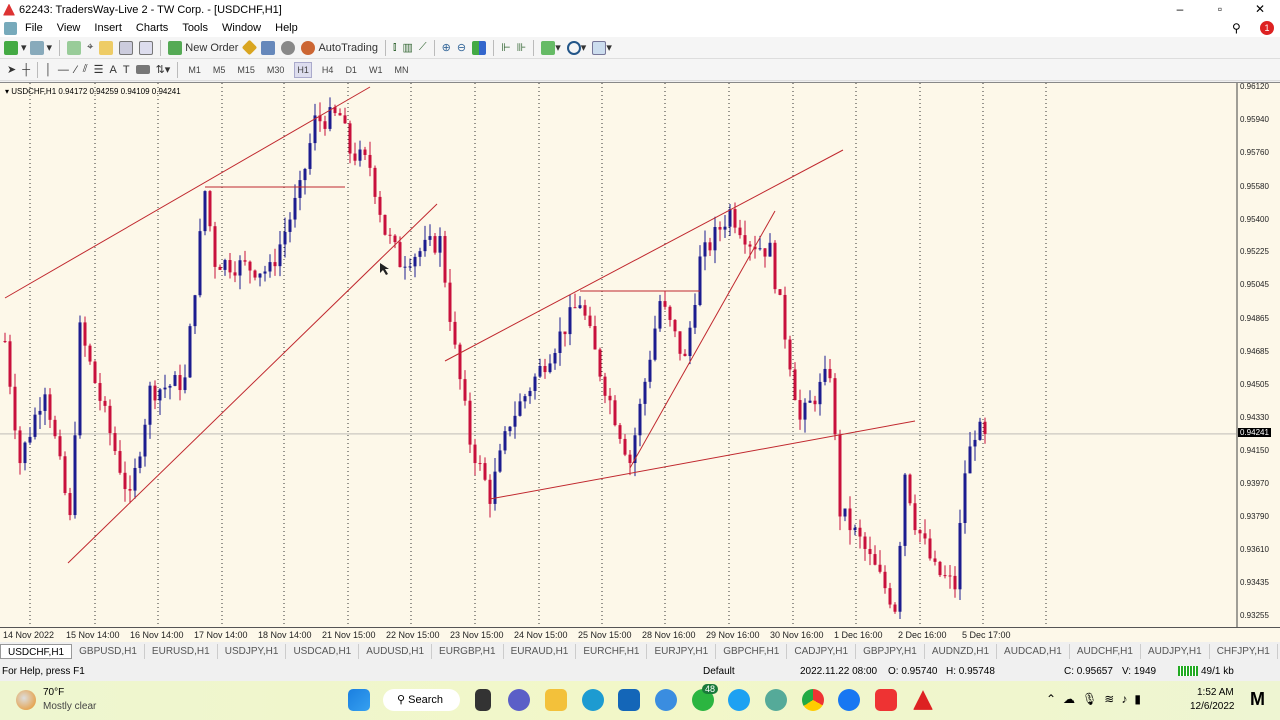 Image resolution: width=1280 pixels, height=720 pixels. I want to click on chart-tab: AUDCHF,H1, so click(1105, 651).